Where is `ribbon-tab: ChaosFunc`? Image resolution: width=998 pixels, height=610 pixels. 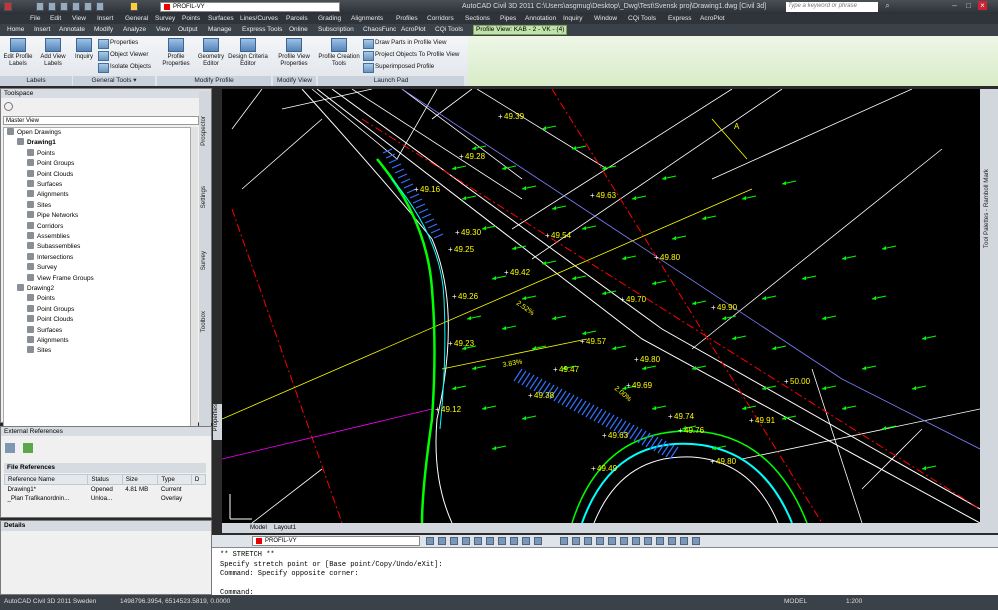
ribbon-tab: ChaosFunc is located at coordinates (379, 29).